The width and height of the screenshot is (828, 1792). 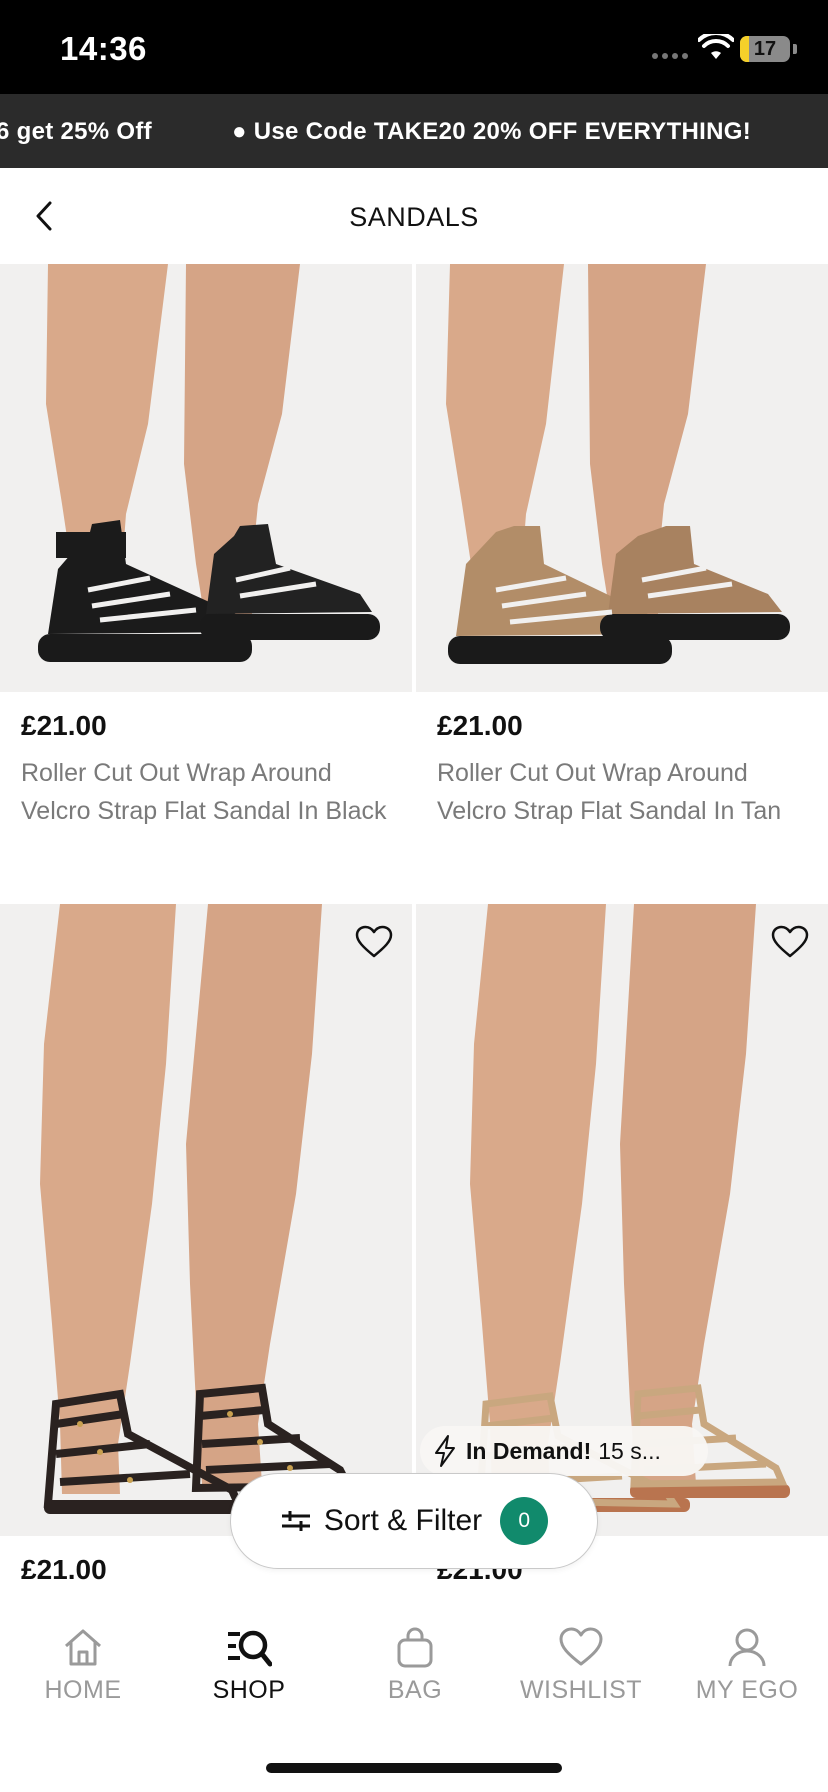 What do you see at coordinates (716, 46) in the screenshot?
I see `wifi-icon` at bounding box center [716, 46].